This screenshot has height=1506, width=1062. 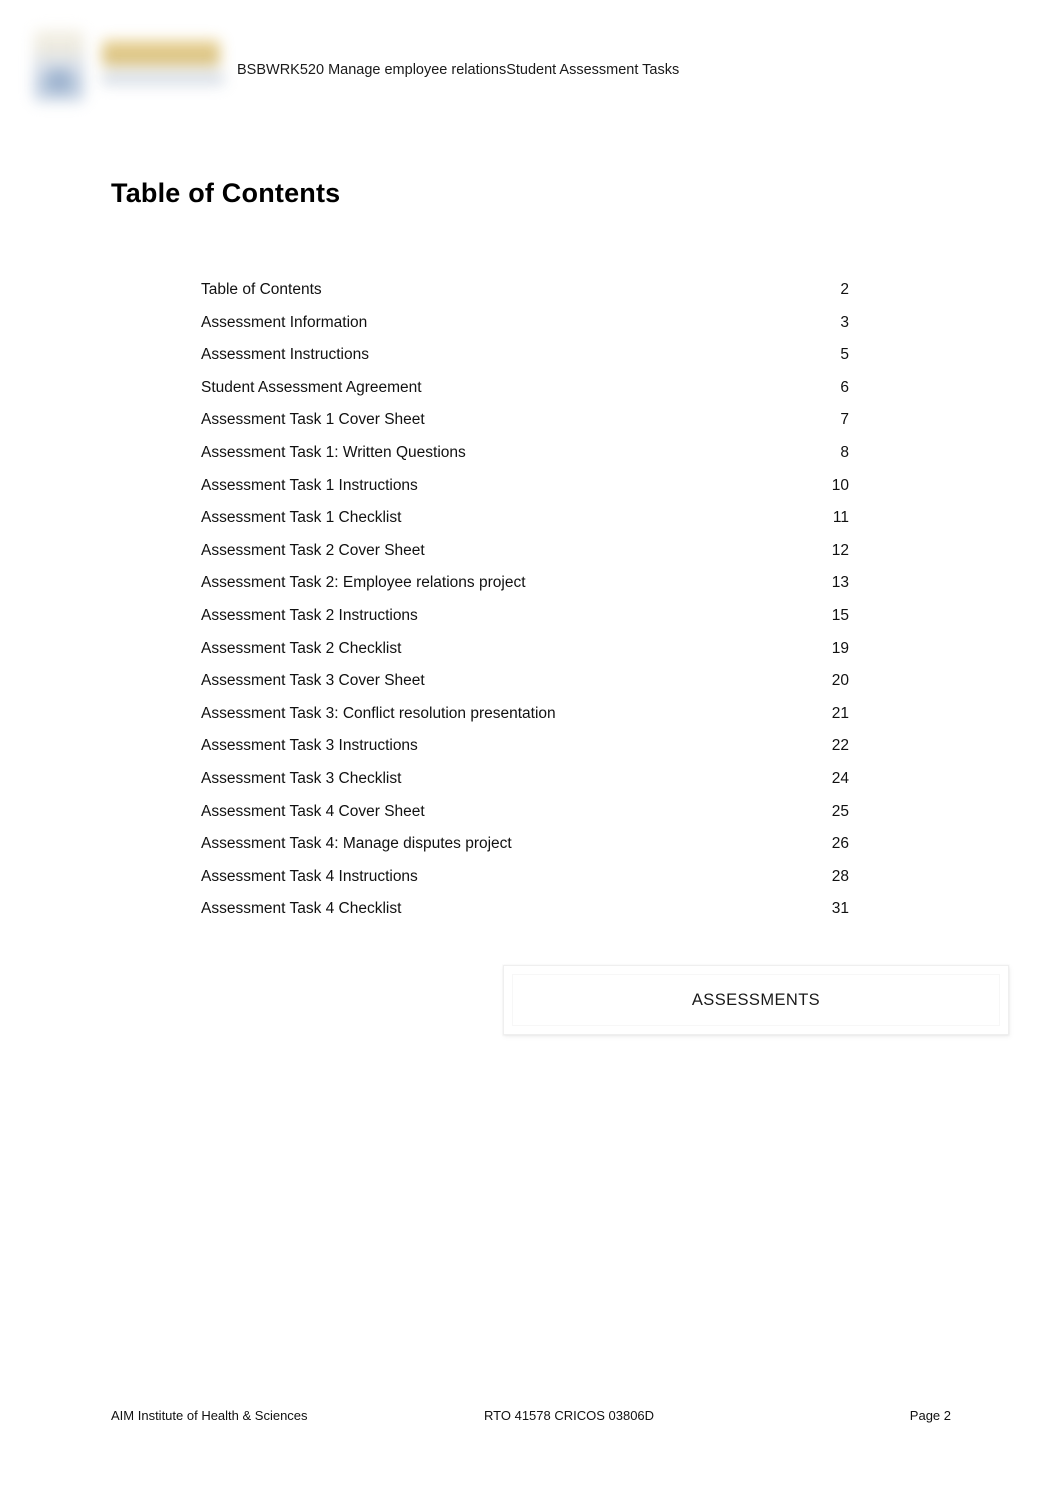 I want to click on toc-entry-label: Assessment Instructions, so click(x=285, y=355).